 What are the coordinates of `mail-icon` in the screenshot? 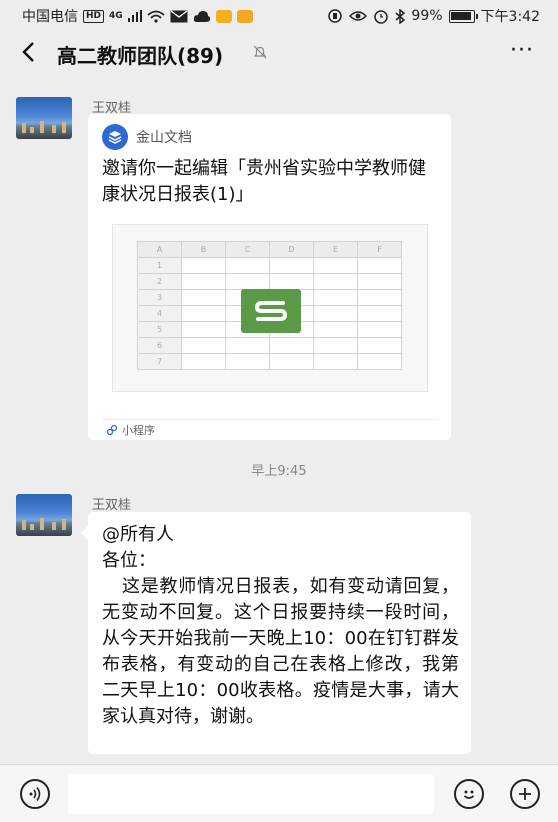 It's located at (179, 15).